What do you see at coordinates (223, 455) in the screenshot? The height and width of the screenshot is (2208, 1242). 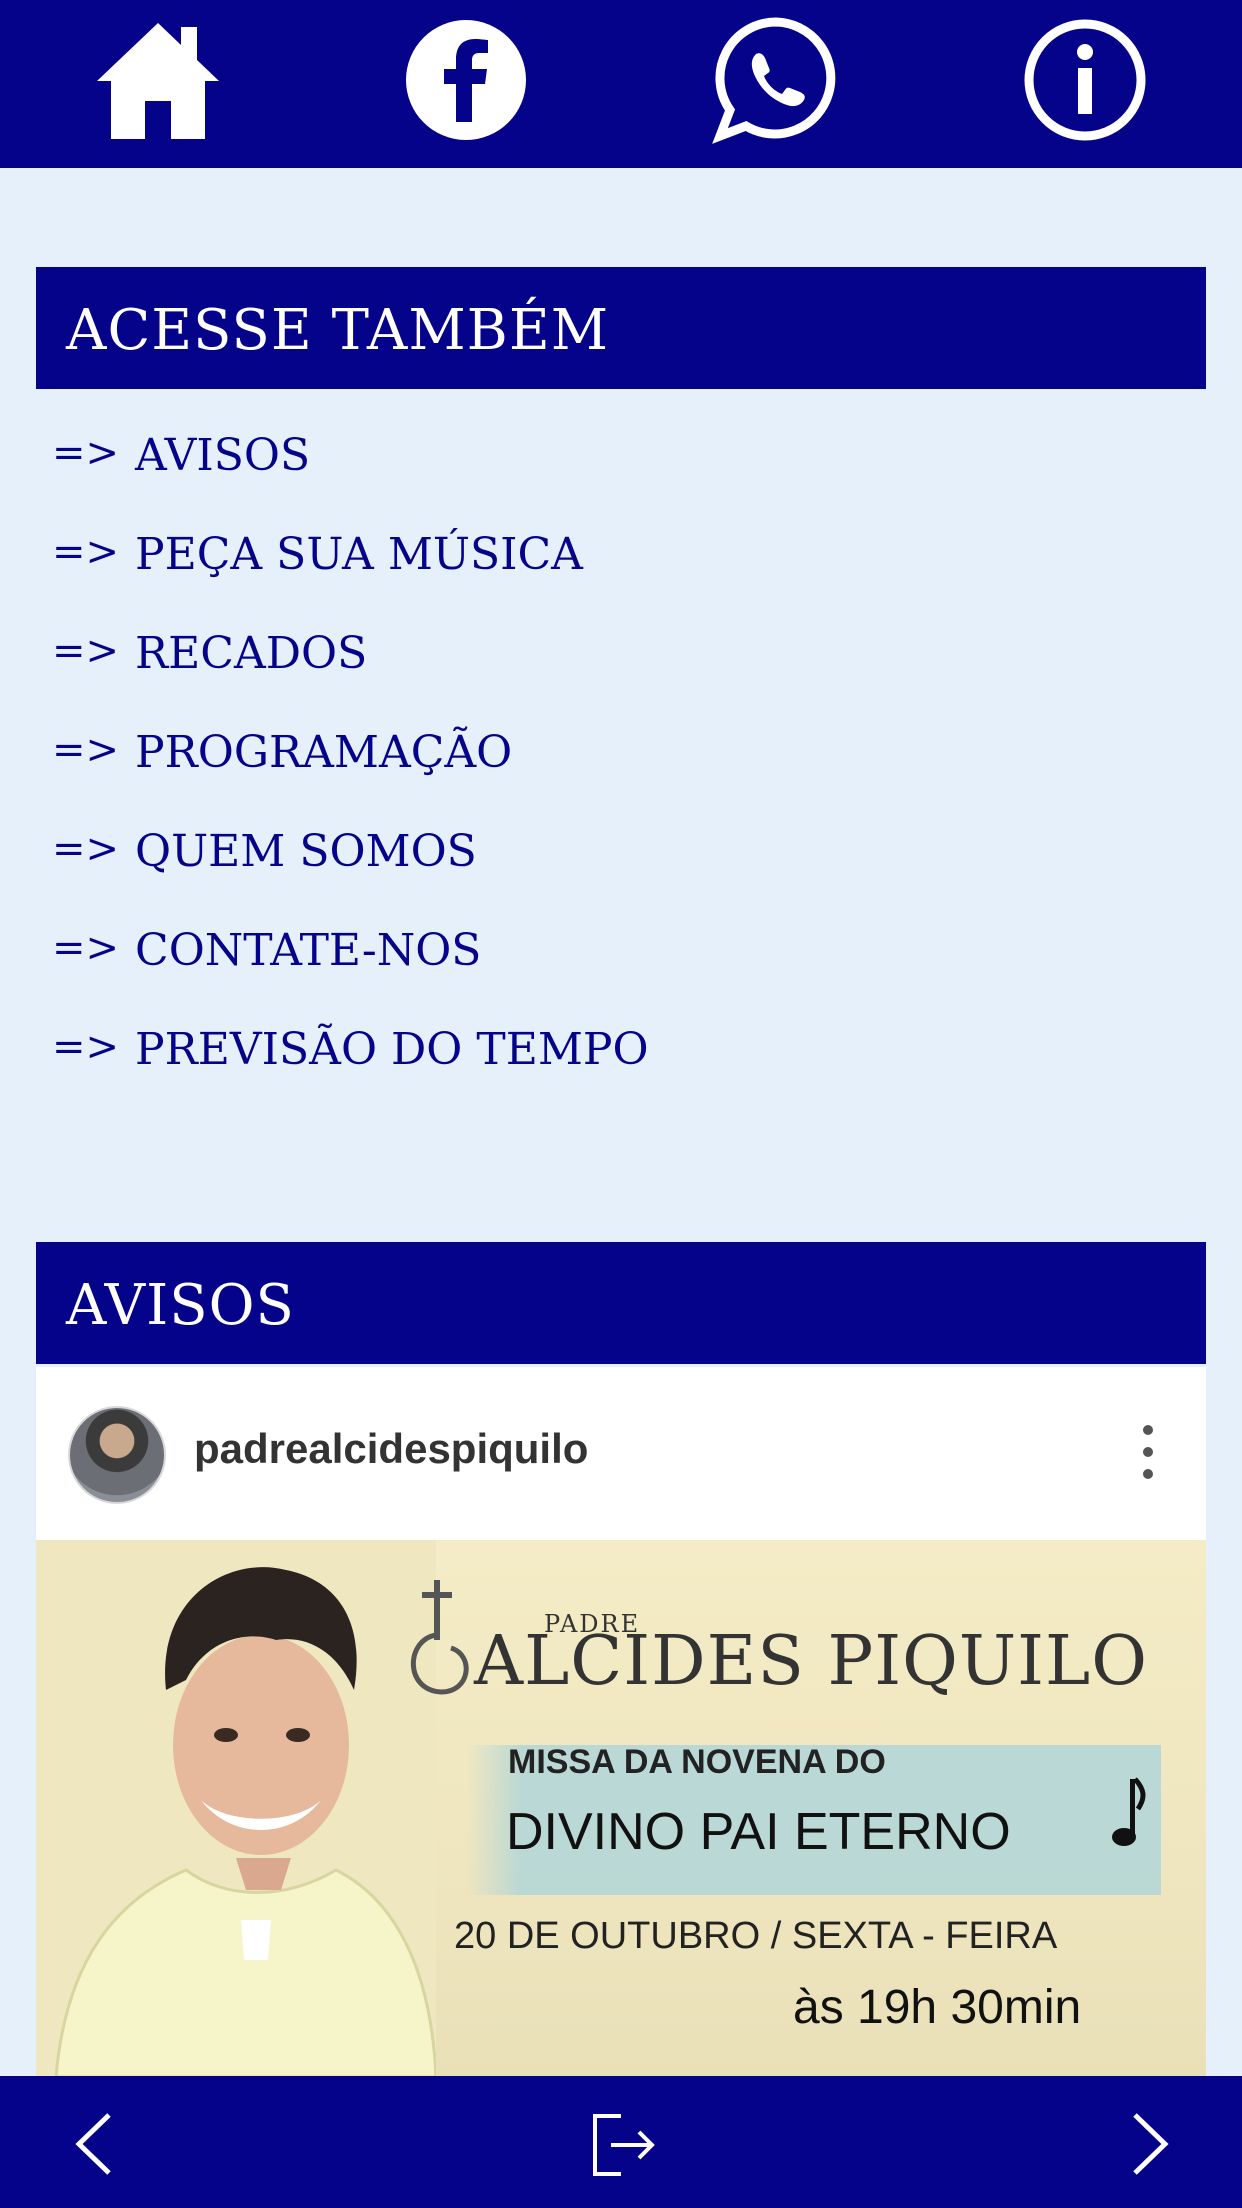 I see `link-label: AVISOS` at bounding box center [223, 455].